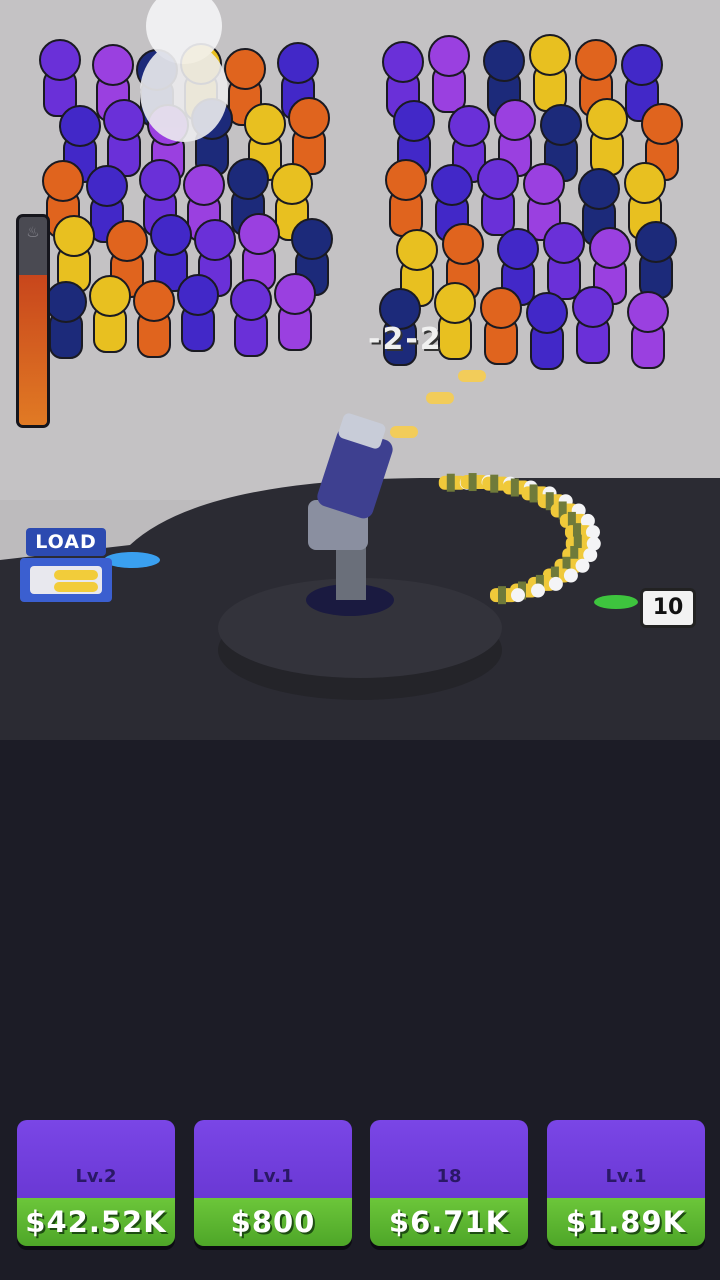  What do you see at coordinates (33, 350) in the screenshot?
I see `heat-meter-fill` at bounding box center [33, 350].